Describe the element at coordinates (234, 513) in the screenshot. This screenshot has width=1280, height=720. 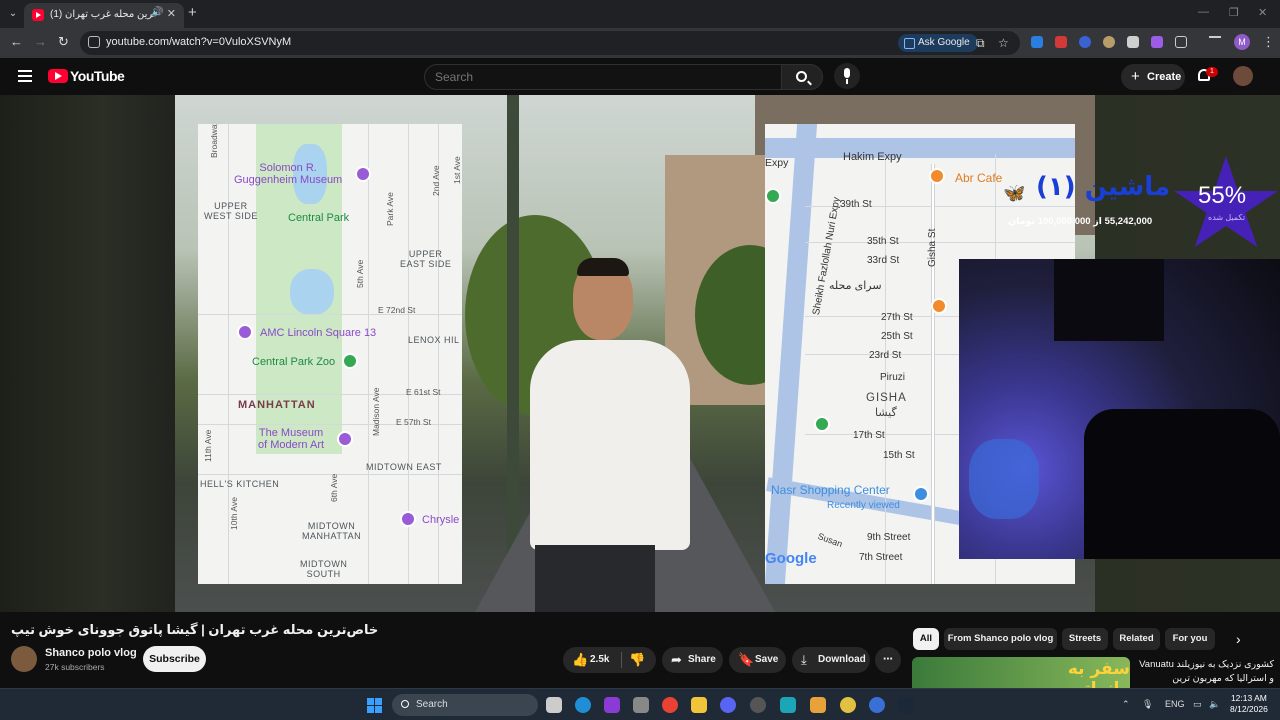
I see `map-label-10th-ave: 10th Ave` at that location.